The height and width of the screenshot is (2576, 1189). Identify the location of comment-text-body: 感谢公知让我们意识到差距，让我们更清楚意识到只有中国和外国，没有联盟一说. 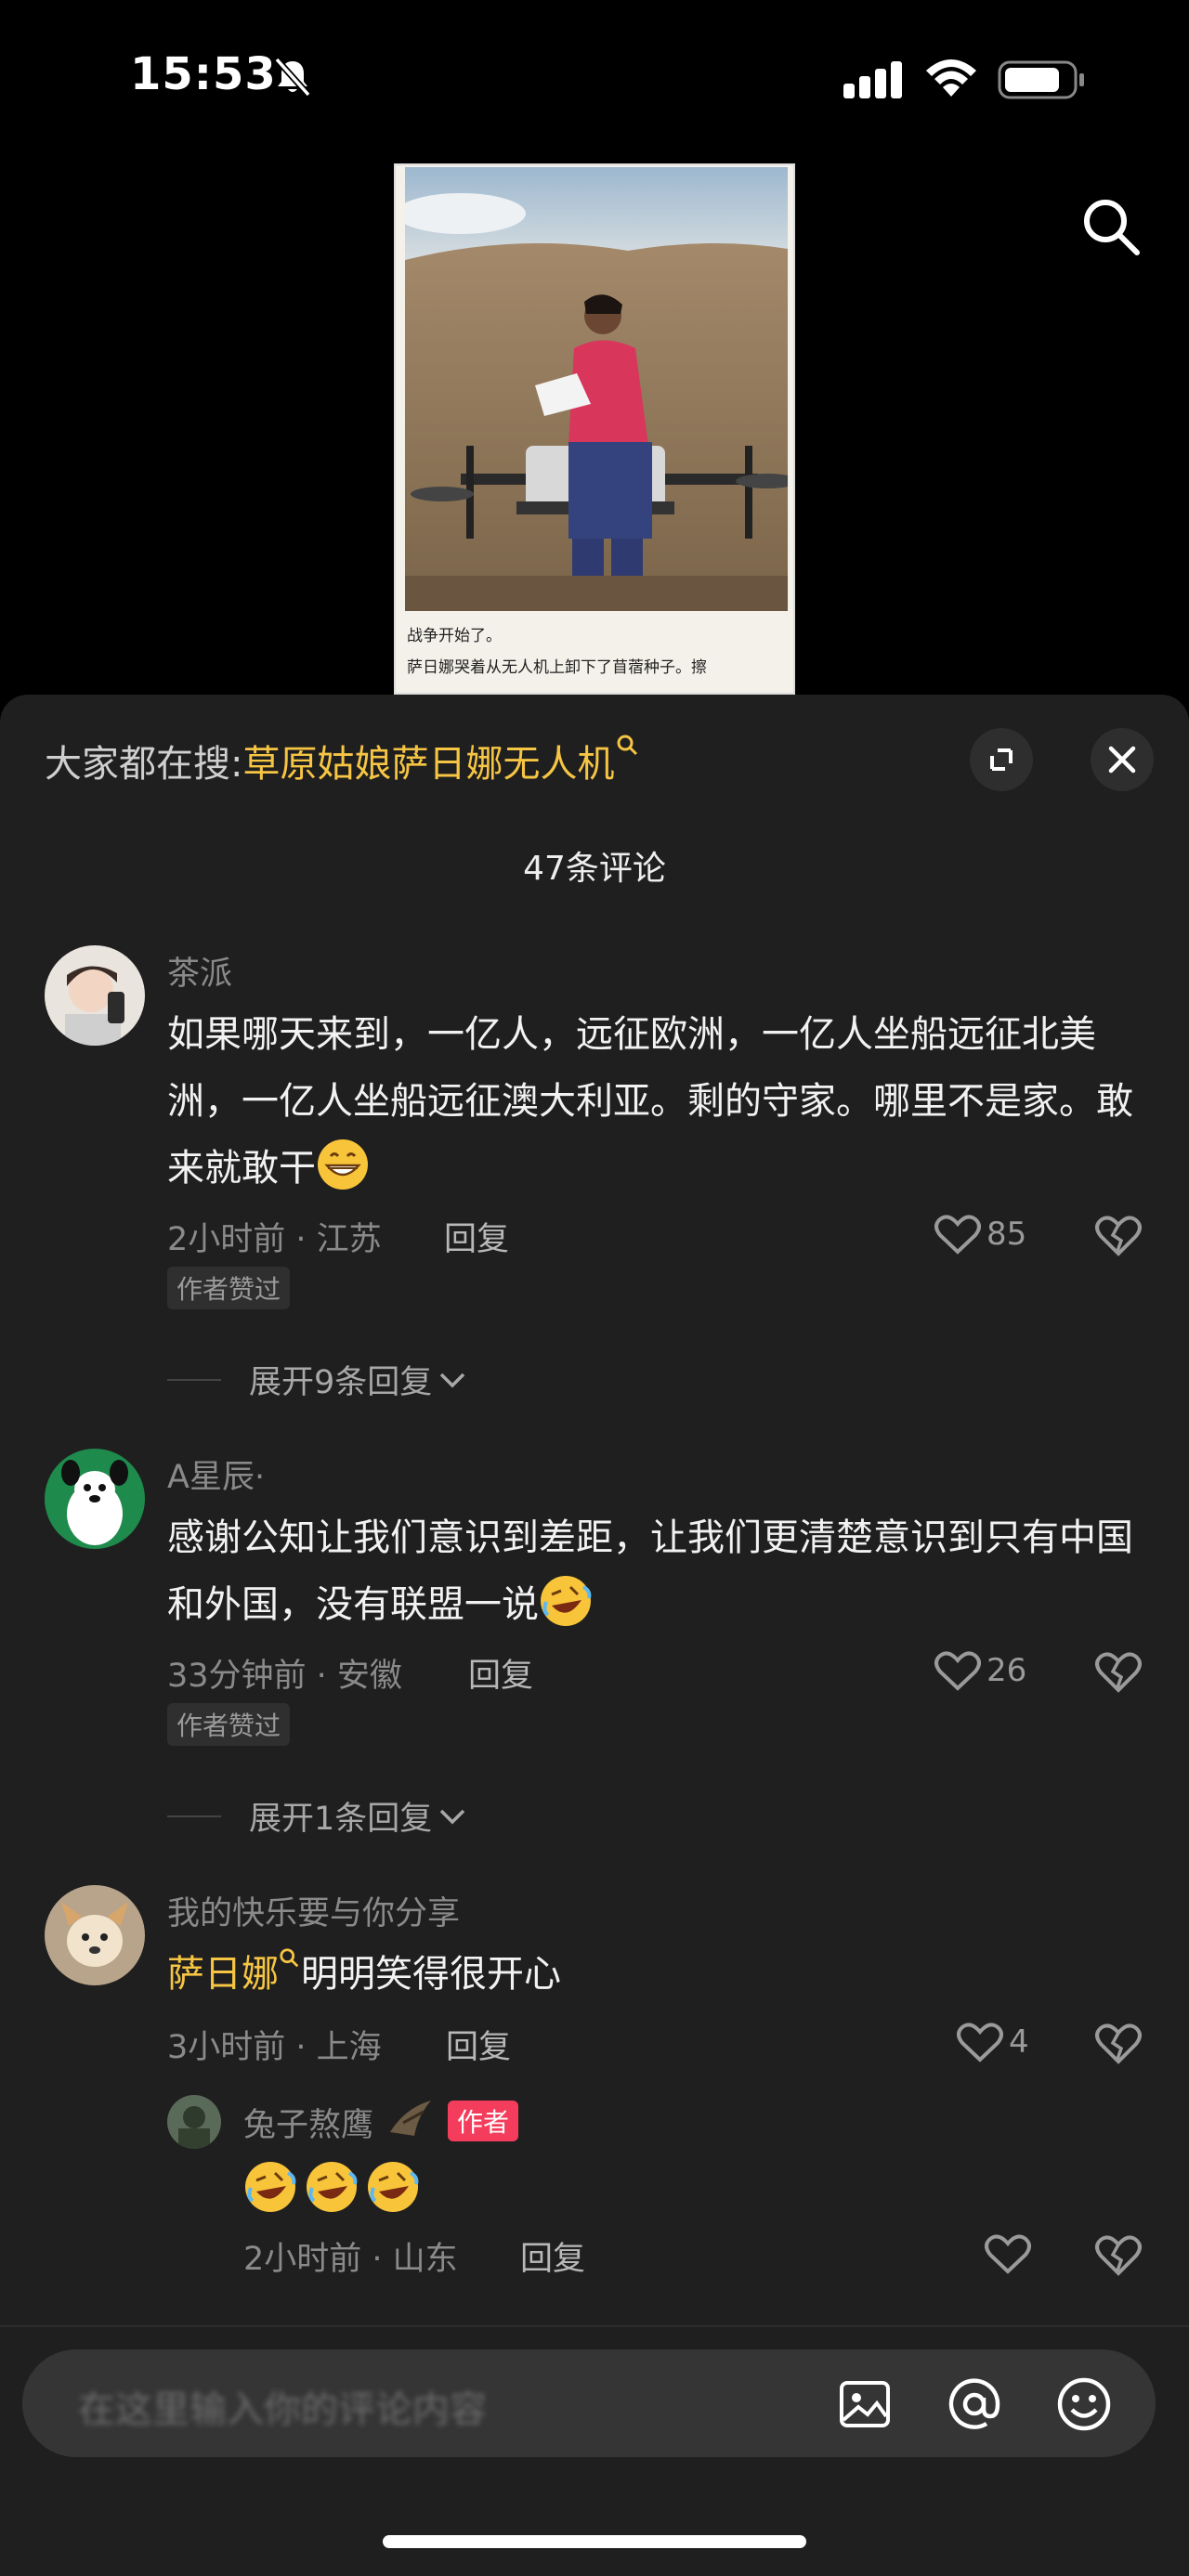
(650, 1571).